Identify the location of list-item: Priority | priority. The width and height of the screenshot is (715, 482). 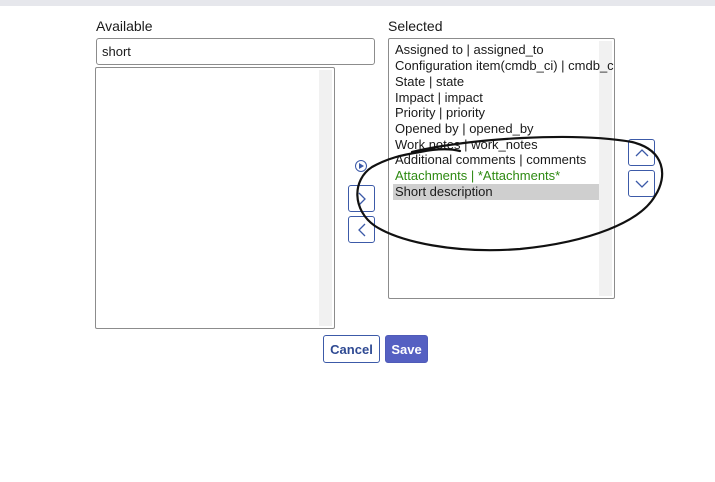
(440, 113).